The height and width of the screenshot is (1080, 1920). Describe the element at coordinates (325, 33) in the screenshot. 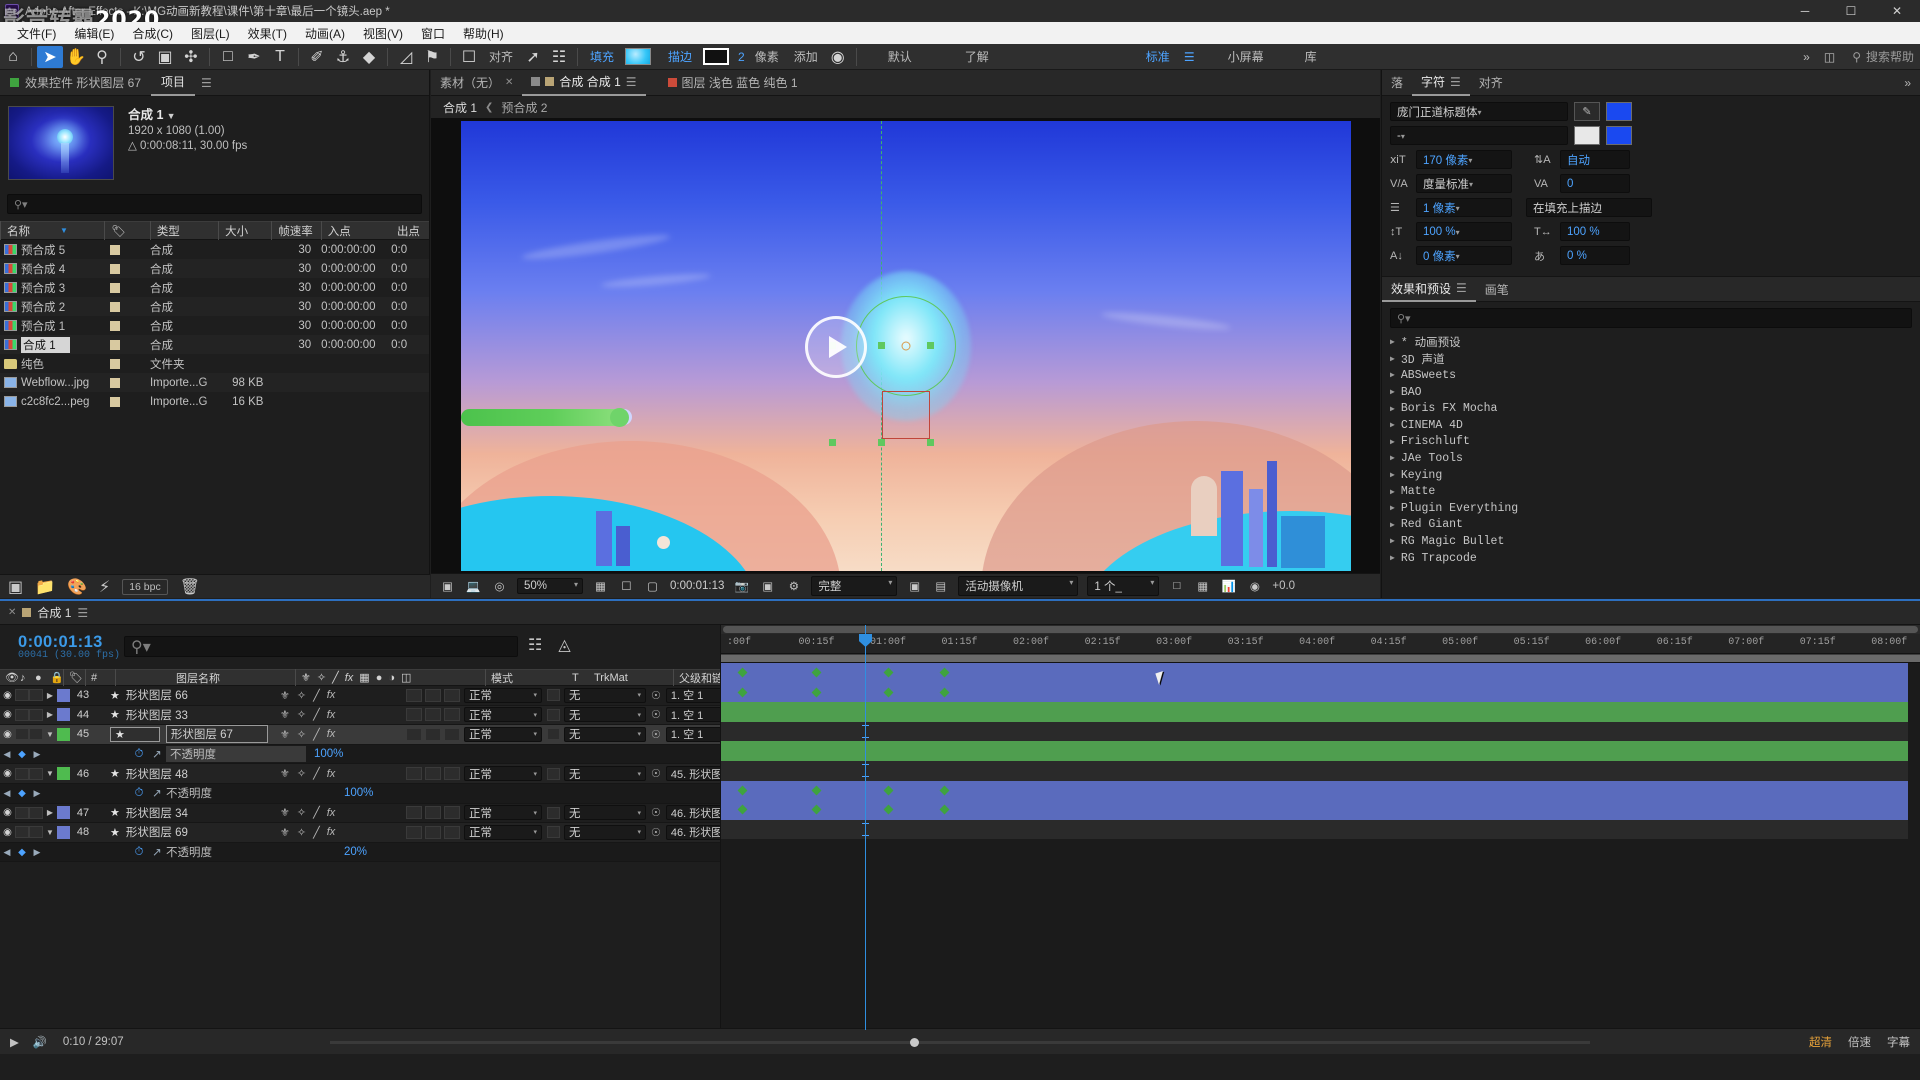

I see `menu-animation: 动画(A)` at that location.